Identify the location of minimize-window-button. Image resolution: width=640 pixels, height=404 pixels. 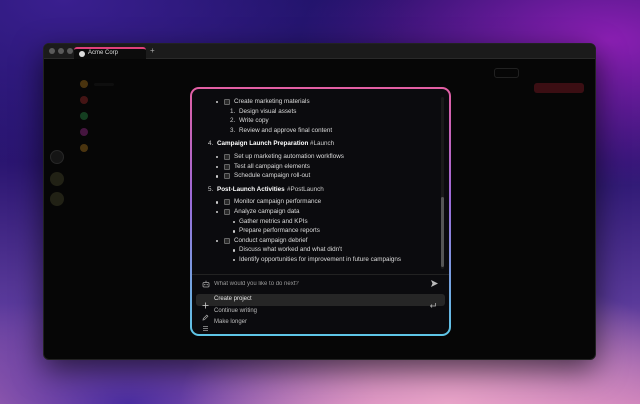
(61, 51).